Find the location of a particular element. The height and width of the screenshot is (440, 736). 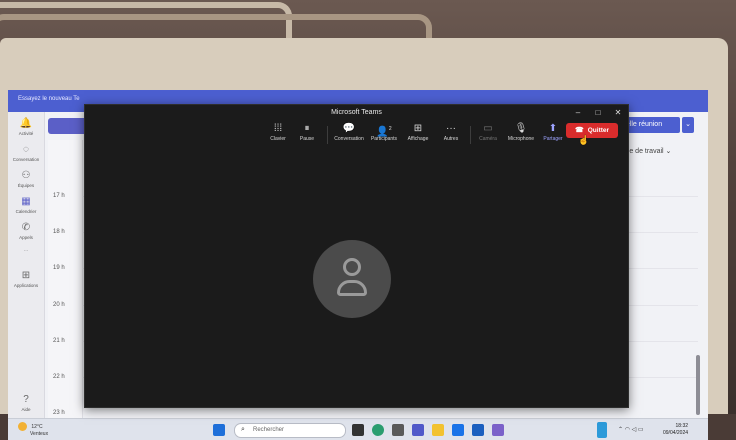

taskbar-clock: 18:32 09/04/2024 is located at coordinates (675, 430).